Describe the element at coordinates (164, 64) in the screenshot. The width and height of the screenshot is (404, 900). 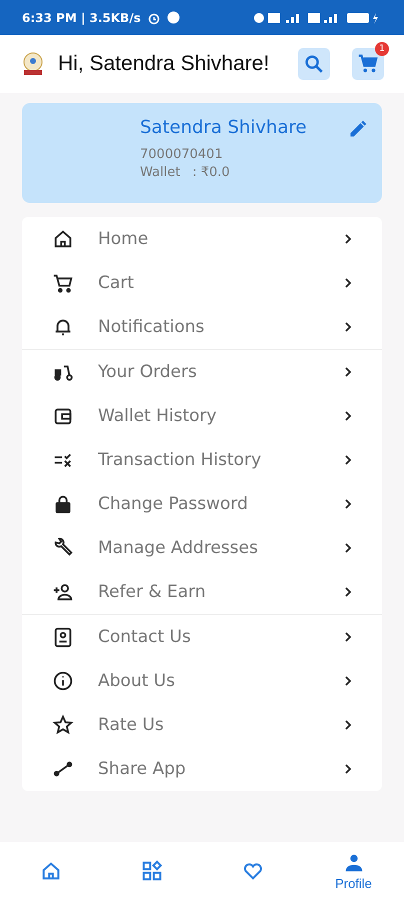
I see `greeting-title: Hi, Satendra Shivhare!` at that location.